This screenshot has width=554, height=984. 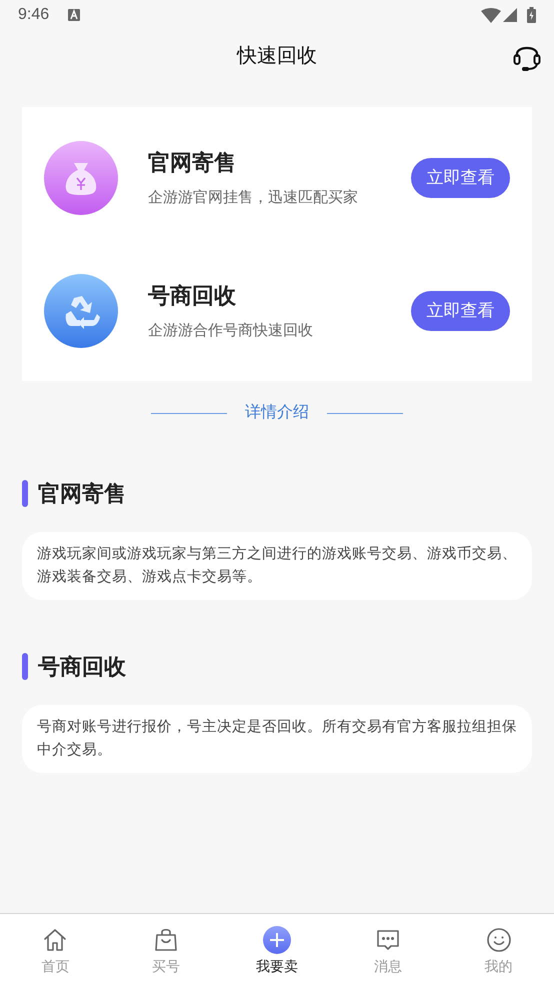 What do you see at coordinates (388, 949) in the screenshot?
I see `nav-tab: 消息` at bounding box center [388, 949].